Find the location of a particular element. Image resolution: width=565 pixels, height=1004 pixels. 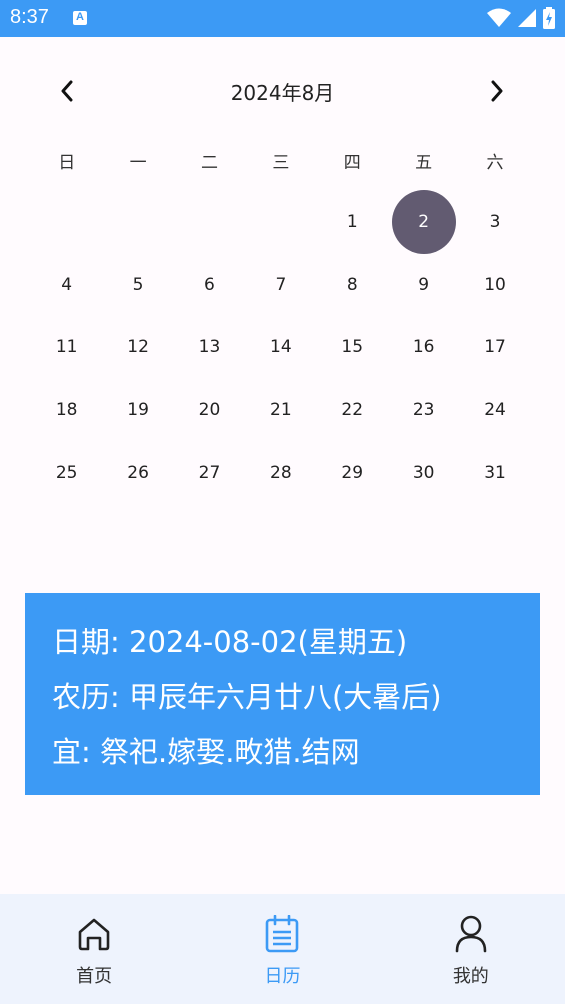

day-number: 1 is located at coordinates (352, 222).